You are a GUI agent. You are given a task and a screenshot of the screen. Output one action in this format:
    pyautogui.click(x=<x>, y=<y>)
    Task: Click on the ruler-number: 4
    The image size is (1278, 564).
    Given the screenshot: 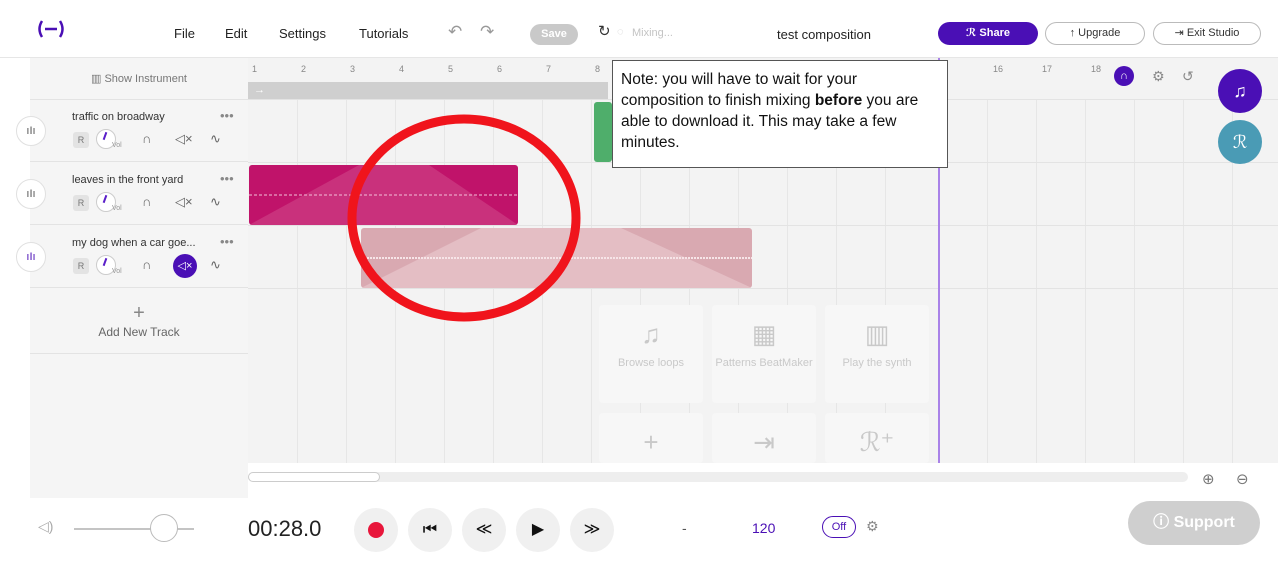 What is the action you would take?
    pyautogui.click(x=402, y=69)
    